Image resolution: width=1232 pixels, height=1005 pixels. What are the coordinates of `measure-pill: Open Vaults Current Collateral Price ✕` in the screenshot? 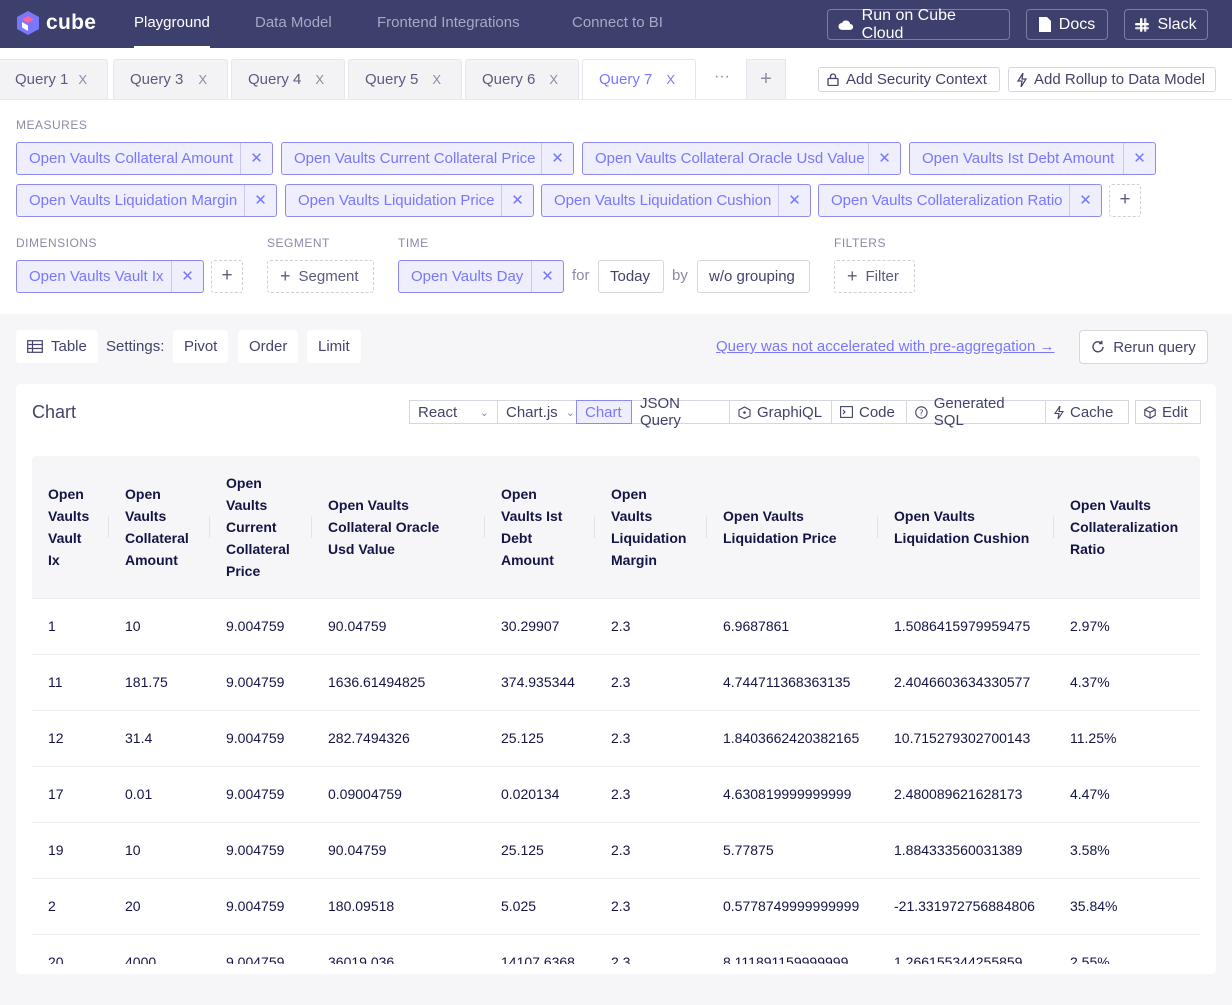 It's located at (427, 158).